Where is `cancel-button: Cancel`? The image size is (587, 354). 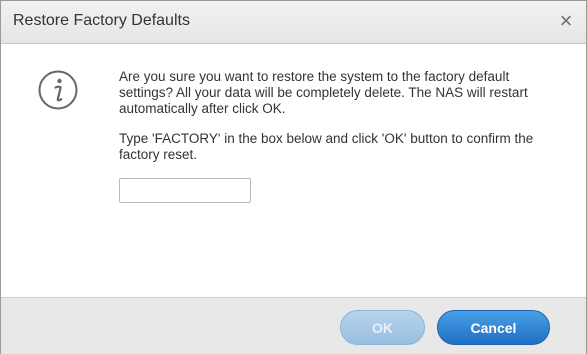 cancel-button: Cancel is located at coordinates (493, 327).